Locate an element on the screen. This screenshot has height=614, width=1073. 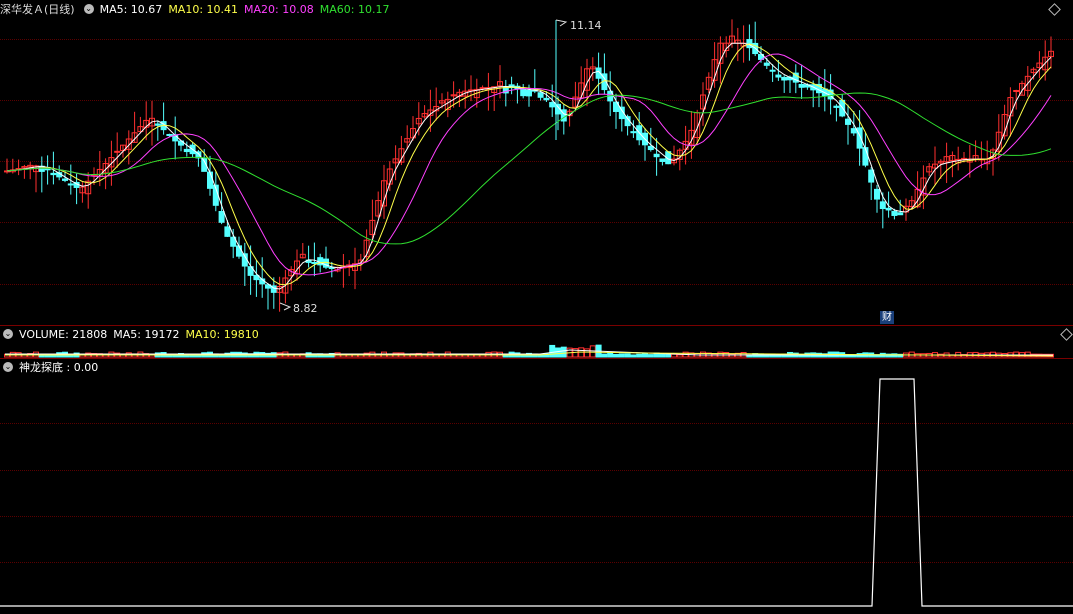
low-marker-arrow is located at coordinates (285, 306).